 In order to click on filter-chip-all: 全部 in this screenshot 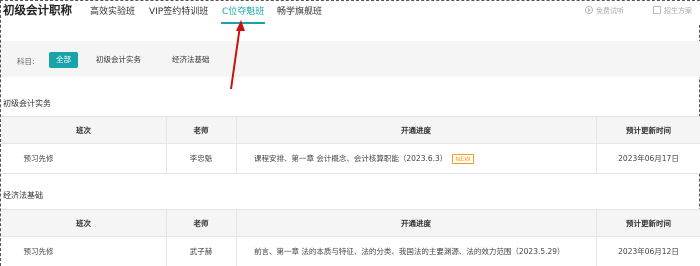, I will do `click(63, 60)`.